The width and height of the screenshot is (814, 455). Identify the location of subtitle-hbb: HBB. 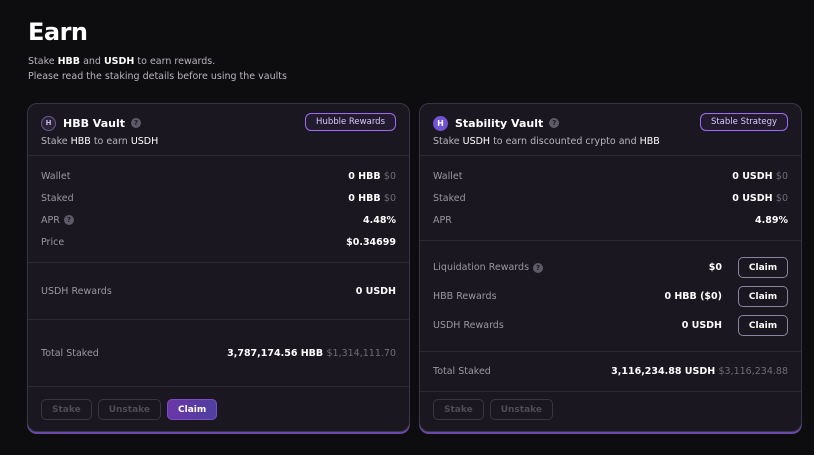
(69, 61).